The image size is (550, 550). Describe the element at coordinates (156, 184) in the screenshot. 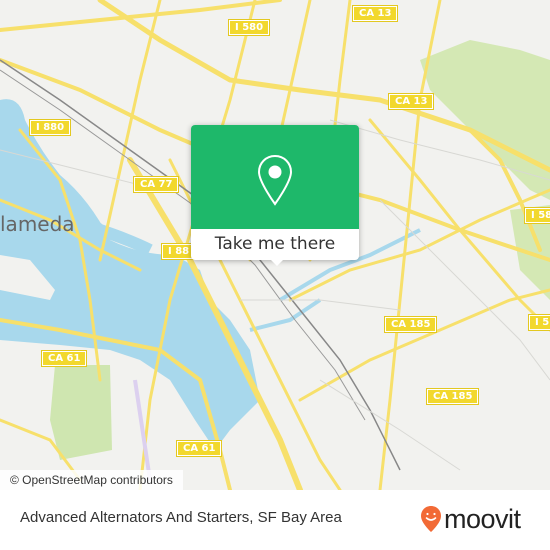

I see `road-shield-ca77: CA 77` at that location.